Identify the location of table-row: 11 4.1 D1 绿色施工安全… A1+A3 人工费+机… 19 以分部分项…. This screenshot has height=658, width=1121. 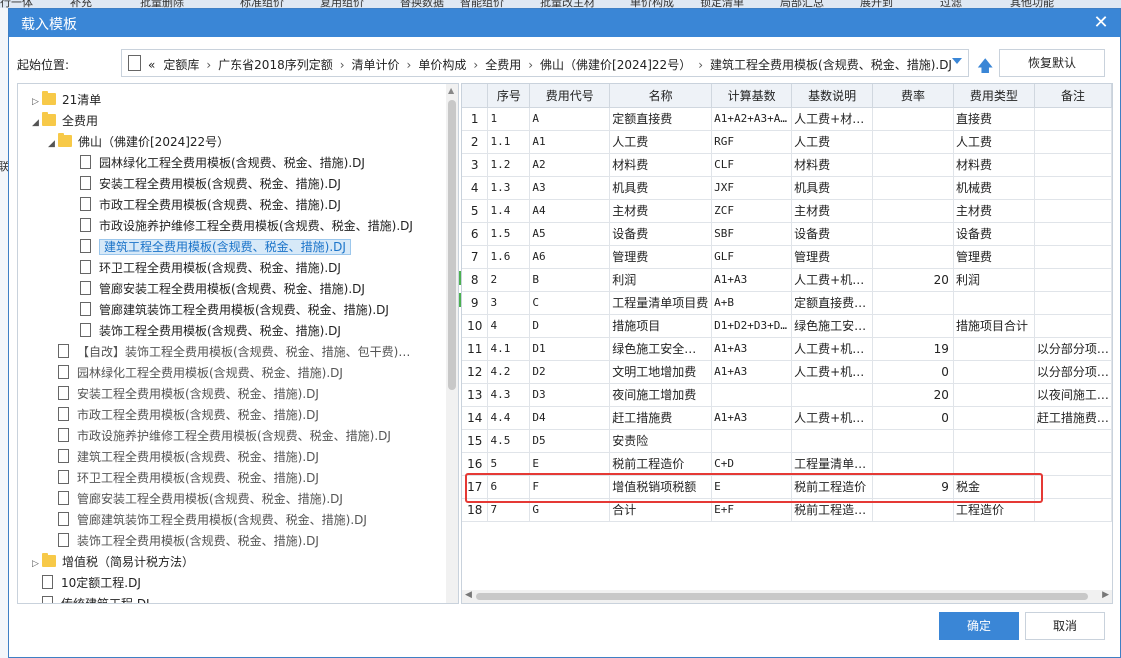
(787, 349).